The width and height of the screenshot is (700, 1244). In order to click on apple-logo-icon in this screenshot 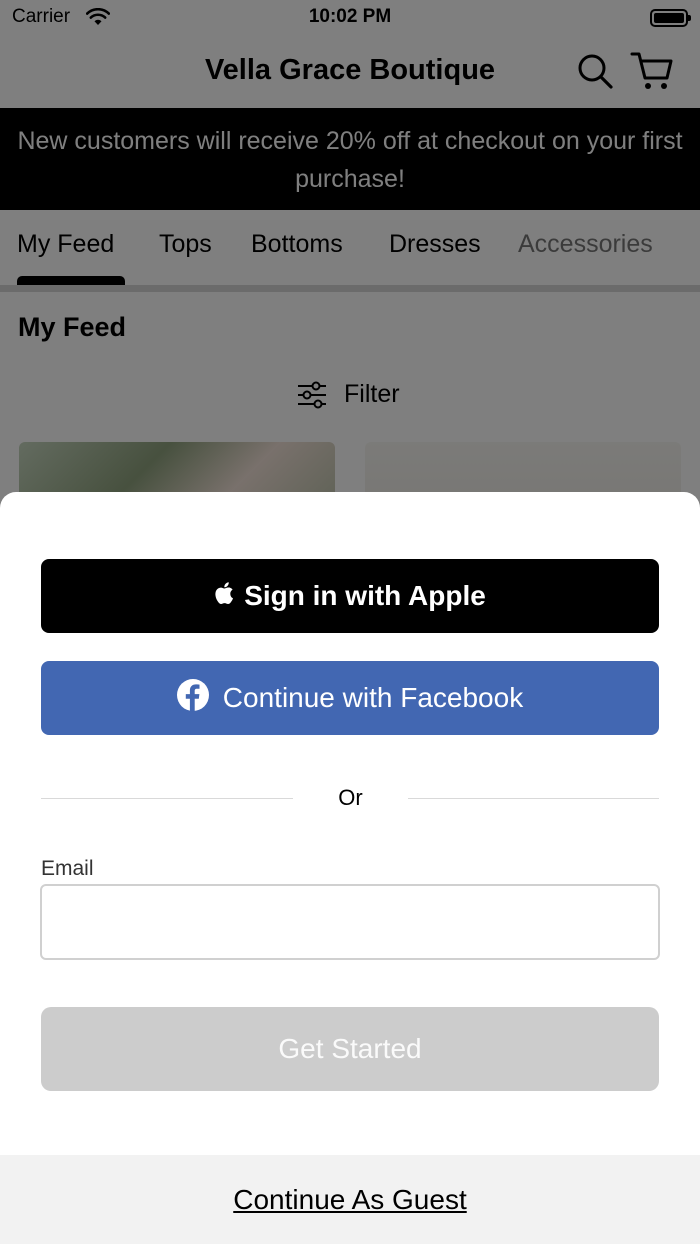, I will do `click(224, 596)`.